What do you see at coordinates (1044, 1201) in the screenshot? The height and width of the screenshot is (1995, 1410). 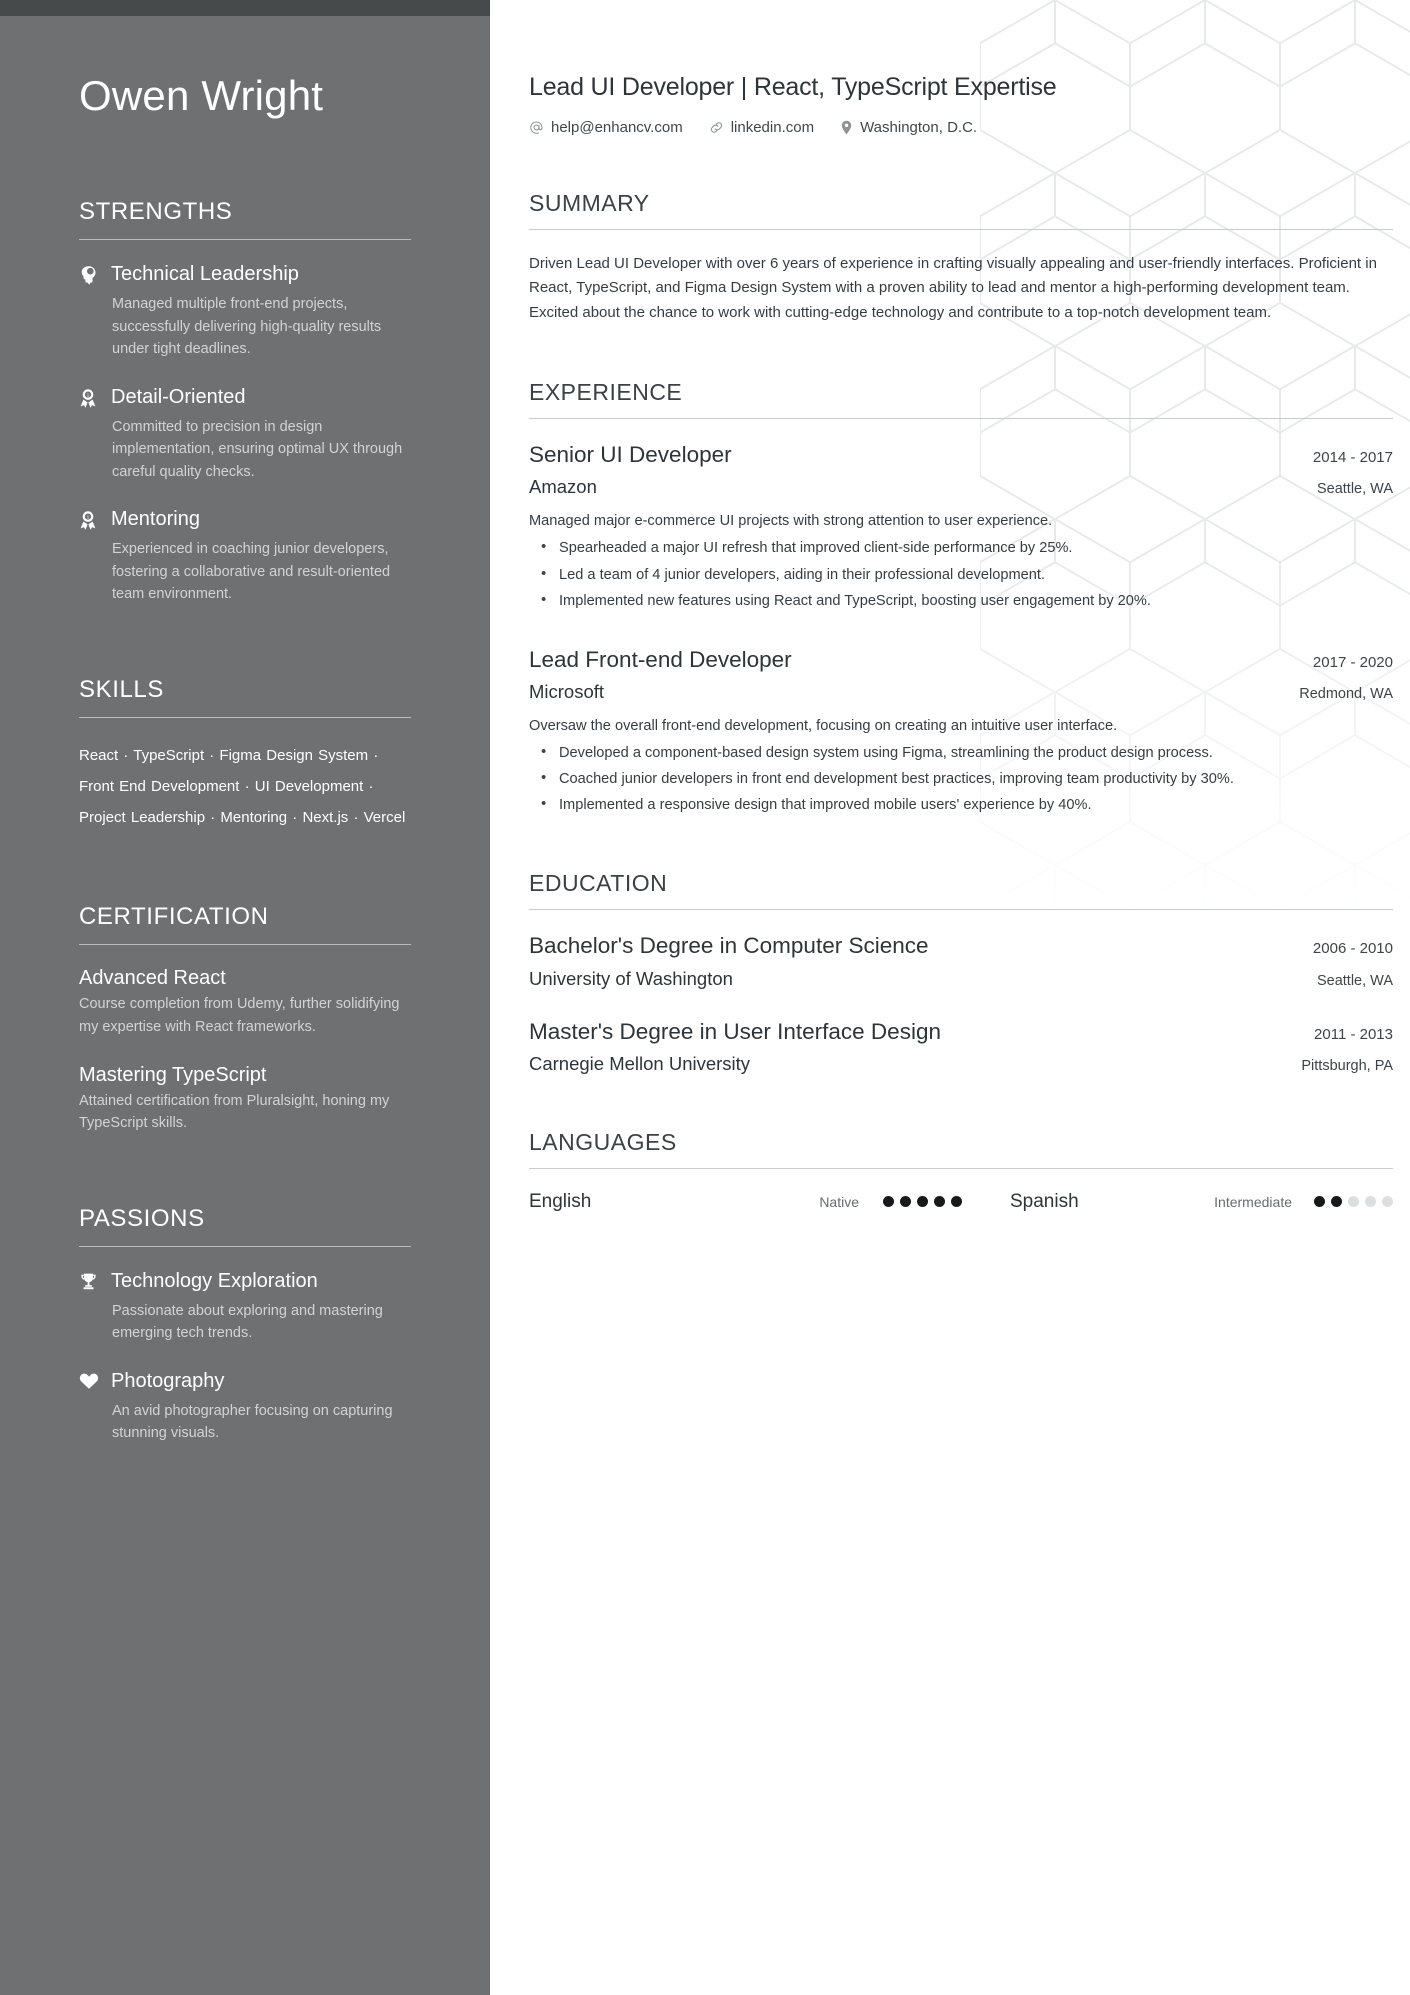 I see `language-name: Spanish` at bounding box center [1044, 1201].